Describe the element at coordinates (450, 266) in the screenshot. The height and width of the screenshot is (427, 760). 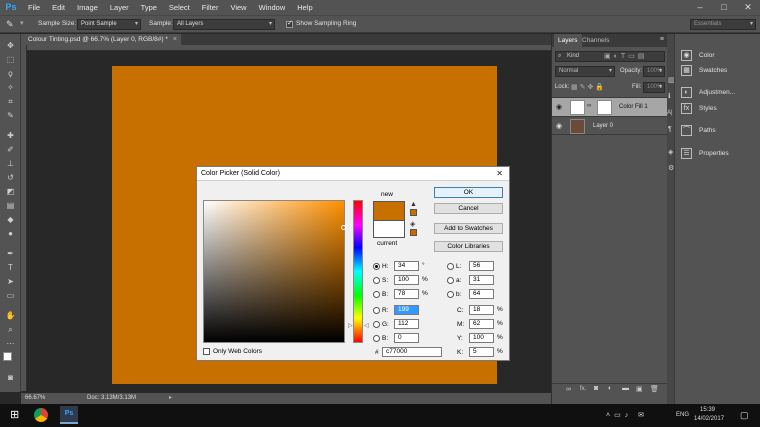
I see `lightness-radio` at that location.